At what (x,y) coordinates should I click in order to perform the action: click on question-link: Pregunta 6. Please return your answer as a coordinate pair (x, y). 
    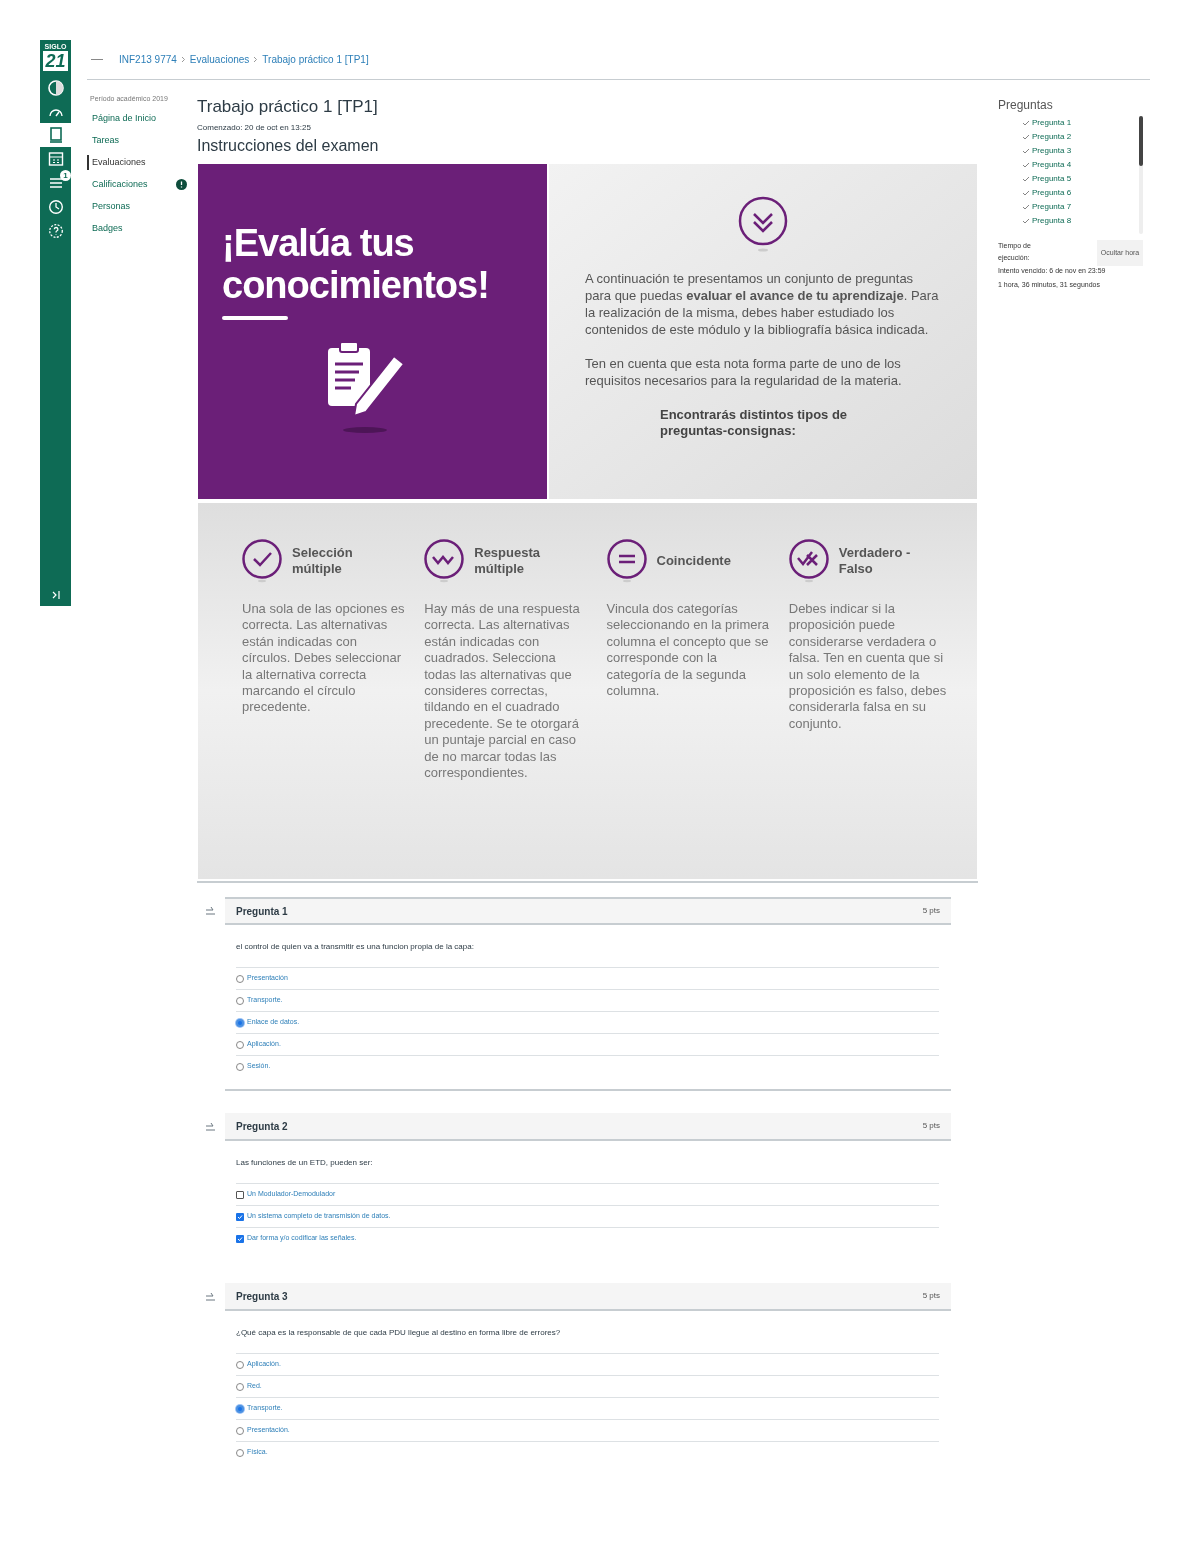
    Looking at the image, I should click on (1080, 193).